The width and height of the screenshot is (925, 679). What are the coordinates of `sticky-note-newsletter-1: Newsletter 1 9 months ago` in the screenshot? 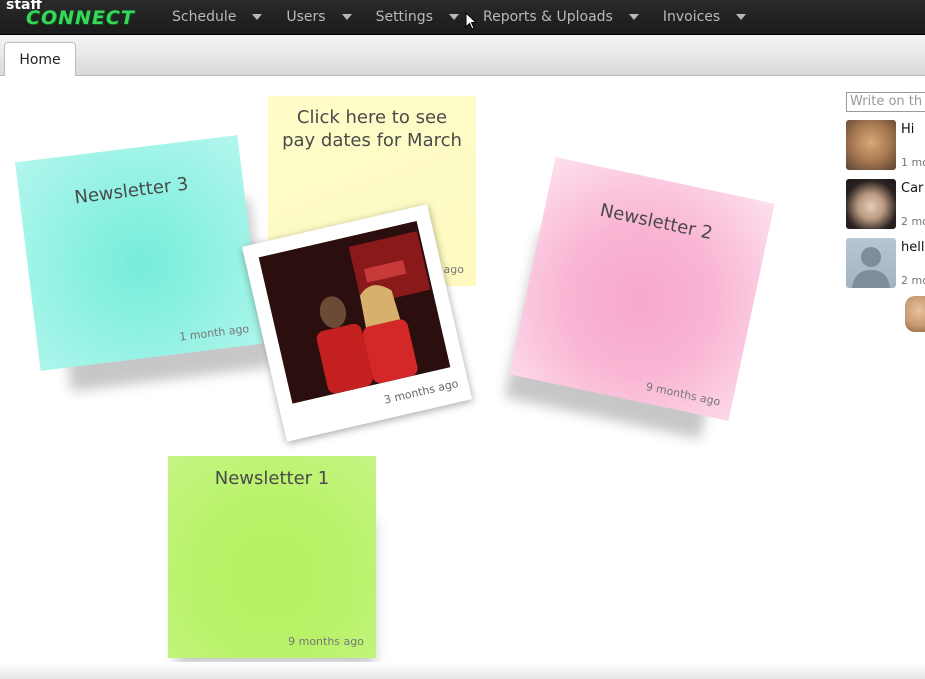 It's located at (272, 557).